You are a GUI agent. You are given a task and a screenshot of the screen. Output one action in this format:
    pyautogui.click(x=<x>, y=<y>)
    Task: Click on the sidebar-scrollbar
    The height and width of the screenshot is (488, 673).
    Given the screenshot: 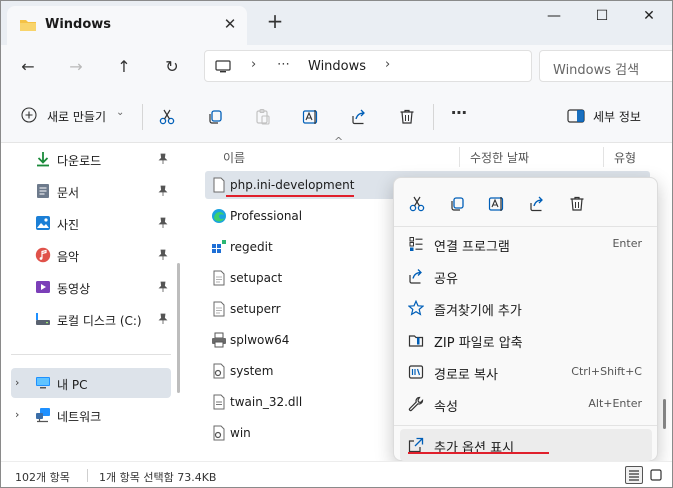 What is the action you would take?
    pyautogui.click(x=178, y=328)
    